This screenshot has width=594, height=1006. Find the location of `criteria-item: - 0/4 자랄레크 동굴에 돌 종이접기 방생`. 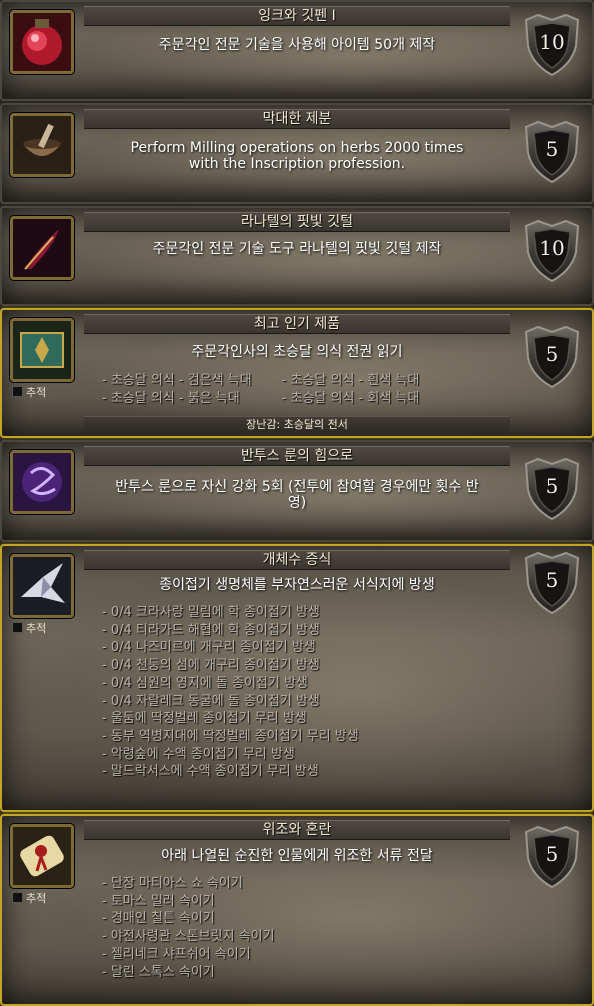

criteria-item: - 0/4 자랄레크 동굴에 돌 종이접기 방생 is located at coordinates (211, 701).